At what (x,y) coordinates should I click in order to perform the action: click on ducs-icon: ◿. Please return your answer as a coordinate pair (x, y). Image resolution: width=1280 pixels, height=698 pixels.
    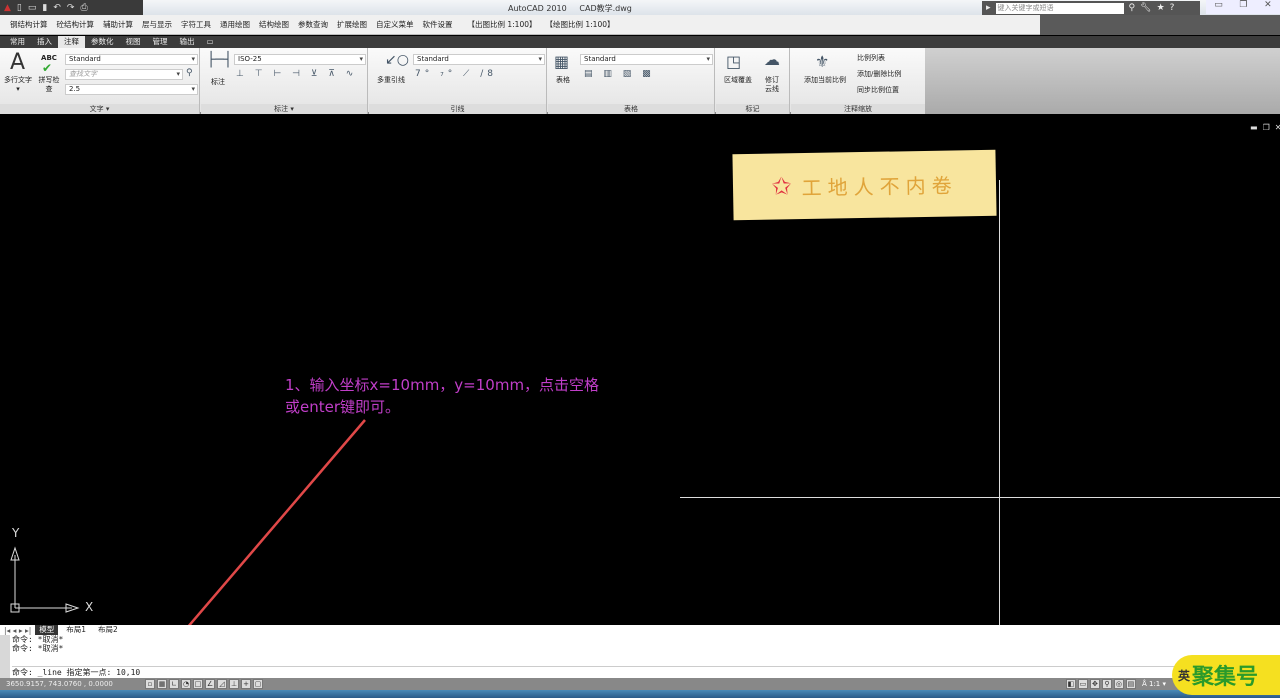
    Looking at the image, I should click on (222, 684).